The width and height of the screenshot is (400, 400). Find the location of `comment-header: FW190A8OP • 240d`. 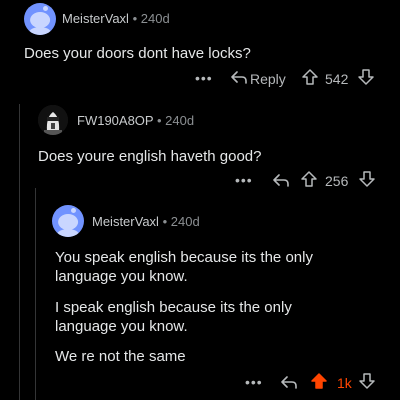

comment-header: FW190A8OP • 240d is located at coordinates (135, 120).